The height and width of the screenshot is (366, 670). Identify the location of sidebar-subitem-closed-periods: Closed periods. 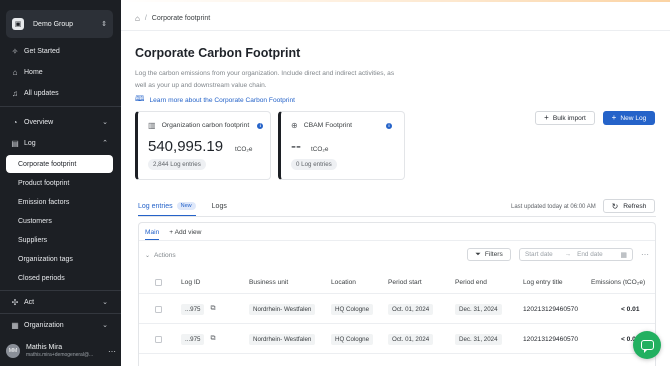
(59, 278).